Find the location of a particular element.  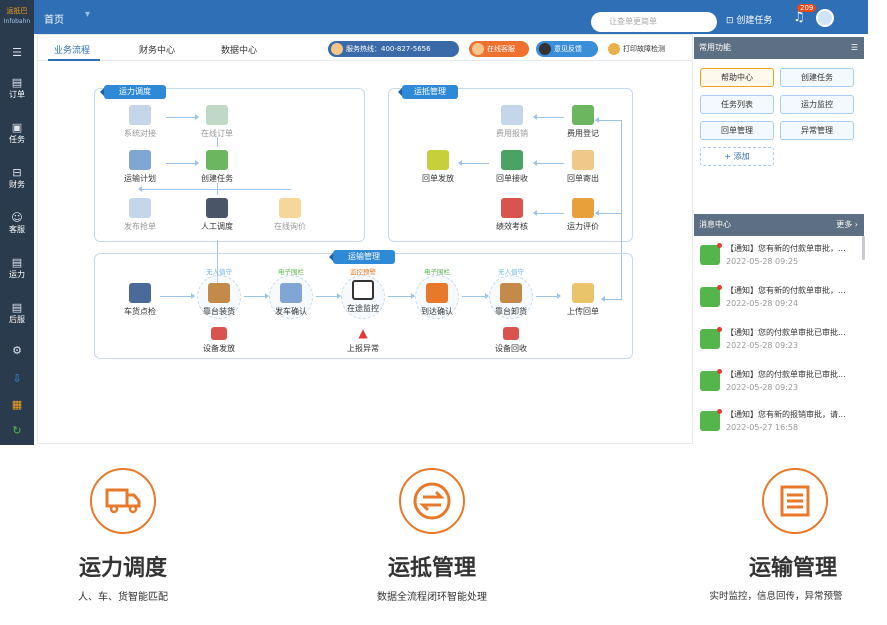

node-dock-load: 靠台装货 is located at coordinates (219, 300).